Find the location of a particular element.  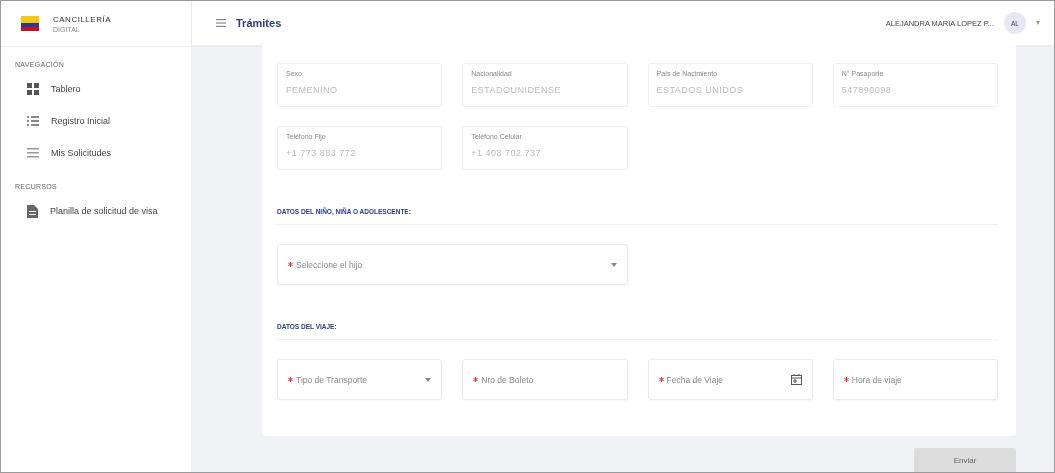

brand-name: CANCILLERÍA is located at coordinates (82, 19).